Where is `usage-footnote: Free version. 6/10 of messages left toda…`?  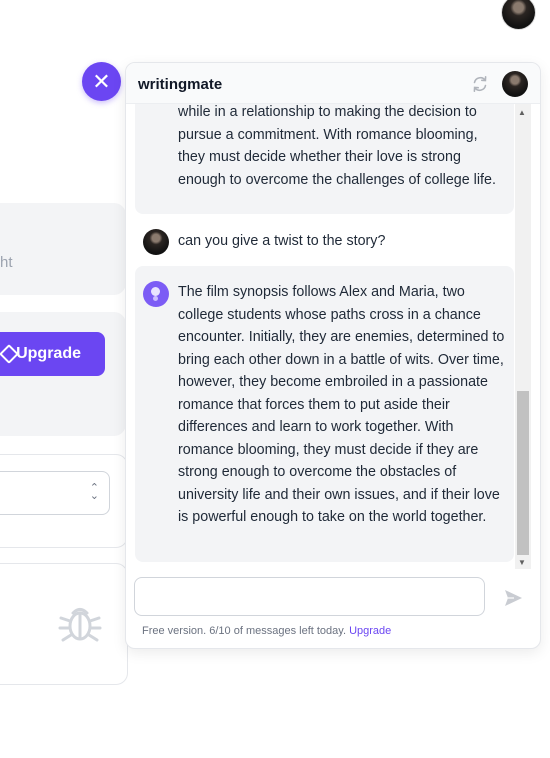
usage-footnote: Free version. 6/10 of messages left toda… is located at coordinates (266, 631).